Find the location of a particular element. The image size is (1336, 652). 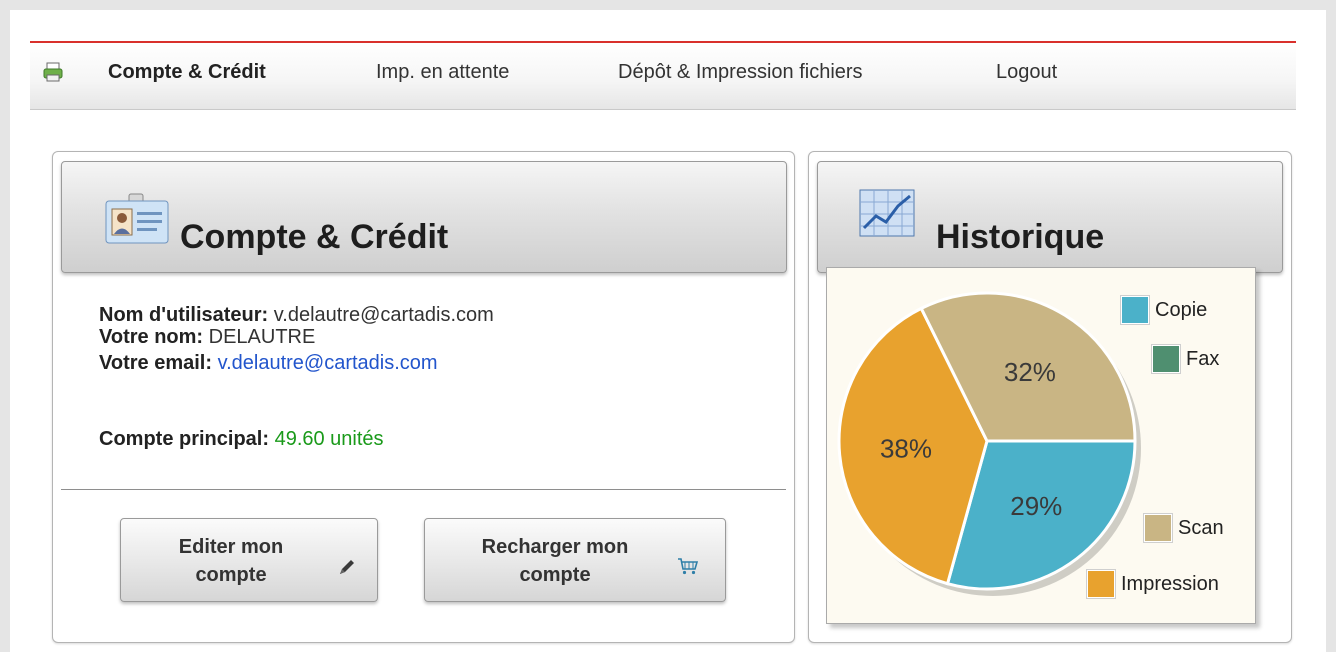

balance-row: Compte principal: 49.60 unités is located at coordinates (241, 439).